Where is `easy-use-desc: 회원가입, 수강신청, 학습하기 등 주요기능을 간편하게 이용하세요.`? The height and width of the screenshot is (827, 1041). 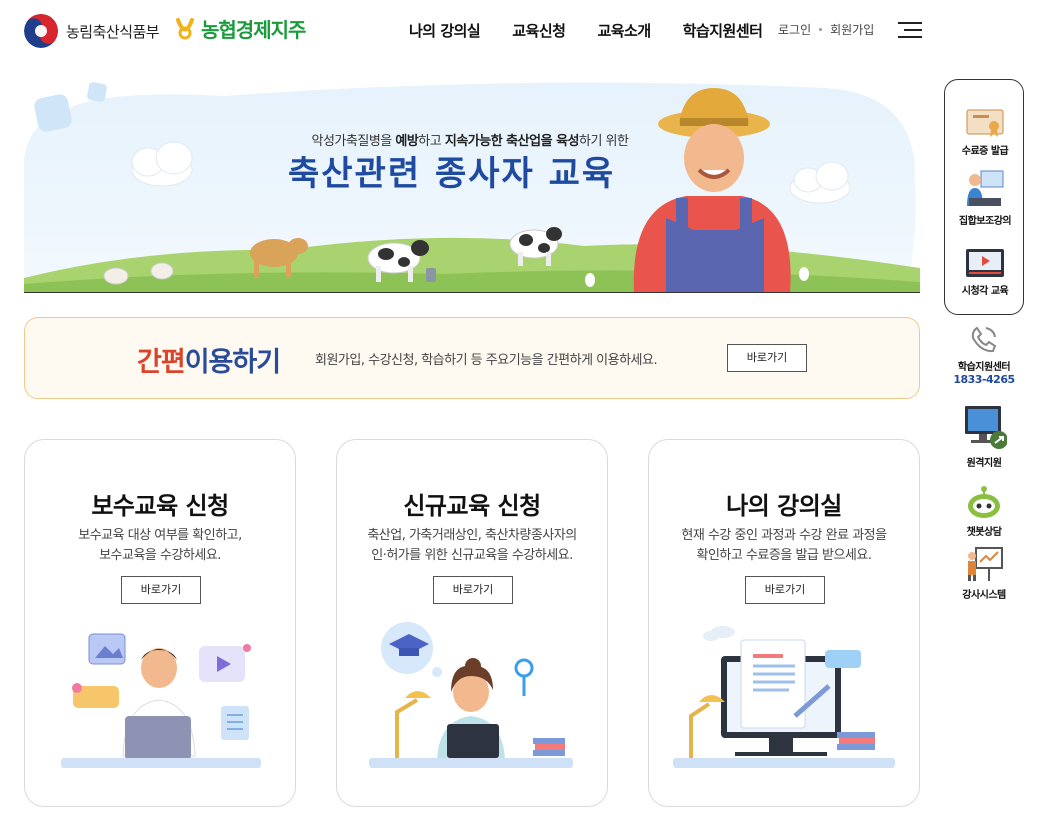 easy-use-desc: 회원가입, 수강신청, 학습하기 등 주요기능을 간편하게 이용하세요. is located at coordinates (486, 360).